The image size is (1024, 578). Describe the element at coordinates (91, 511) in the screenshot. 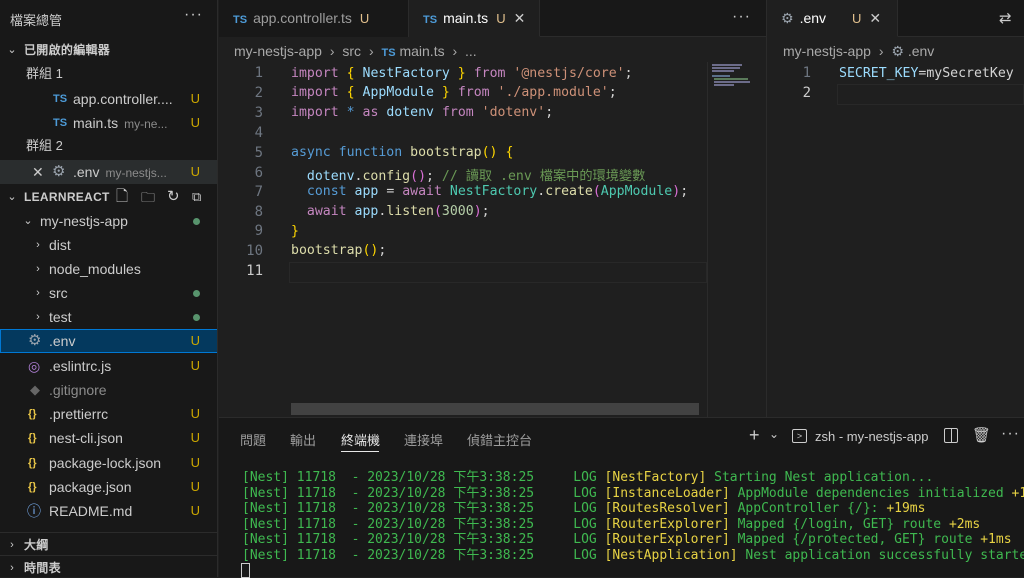

I see `file-name: README.md` at that location.